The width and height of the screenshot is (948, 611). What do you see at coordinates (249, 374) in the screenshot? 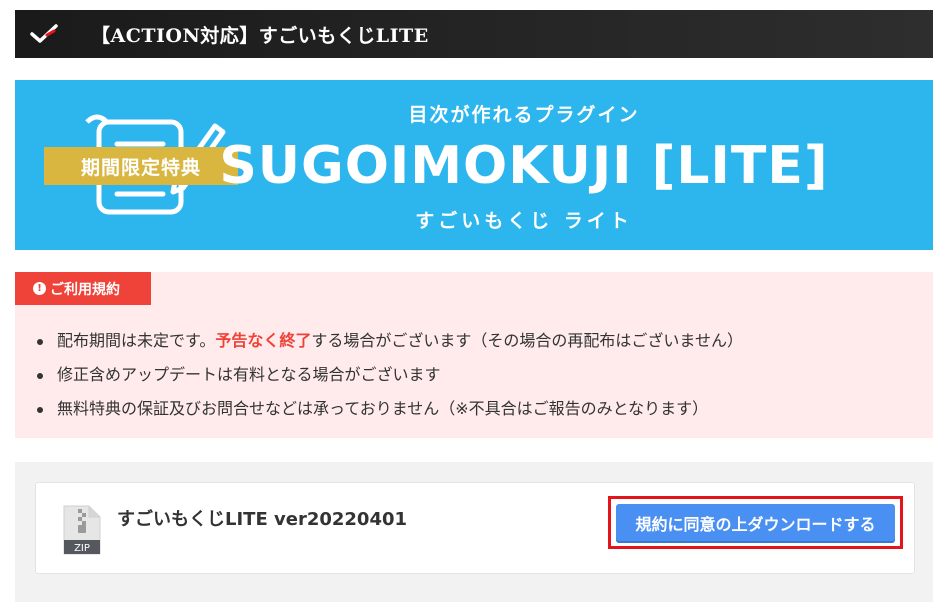
I see `terms-text: 修正含めアップデートは有料となる場合がございます` at bounding box center [249, 374].